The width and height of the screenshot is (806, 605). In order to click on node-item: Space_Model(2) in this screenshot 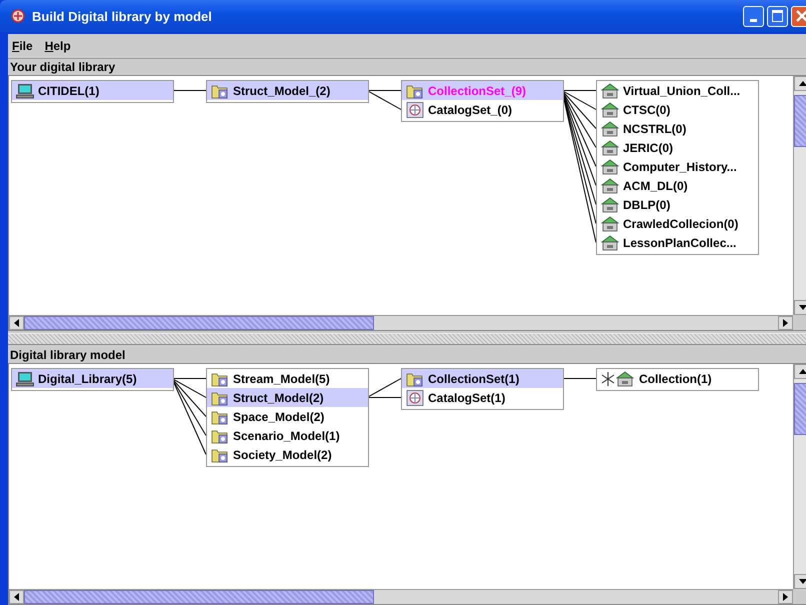, I will do `click(287, 416)`.